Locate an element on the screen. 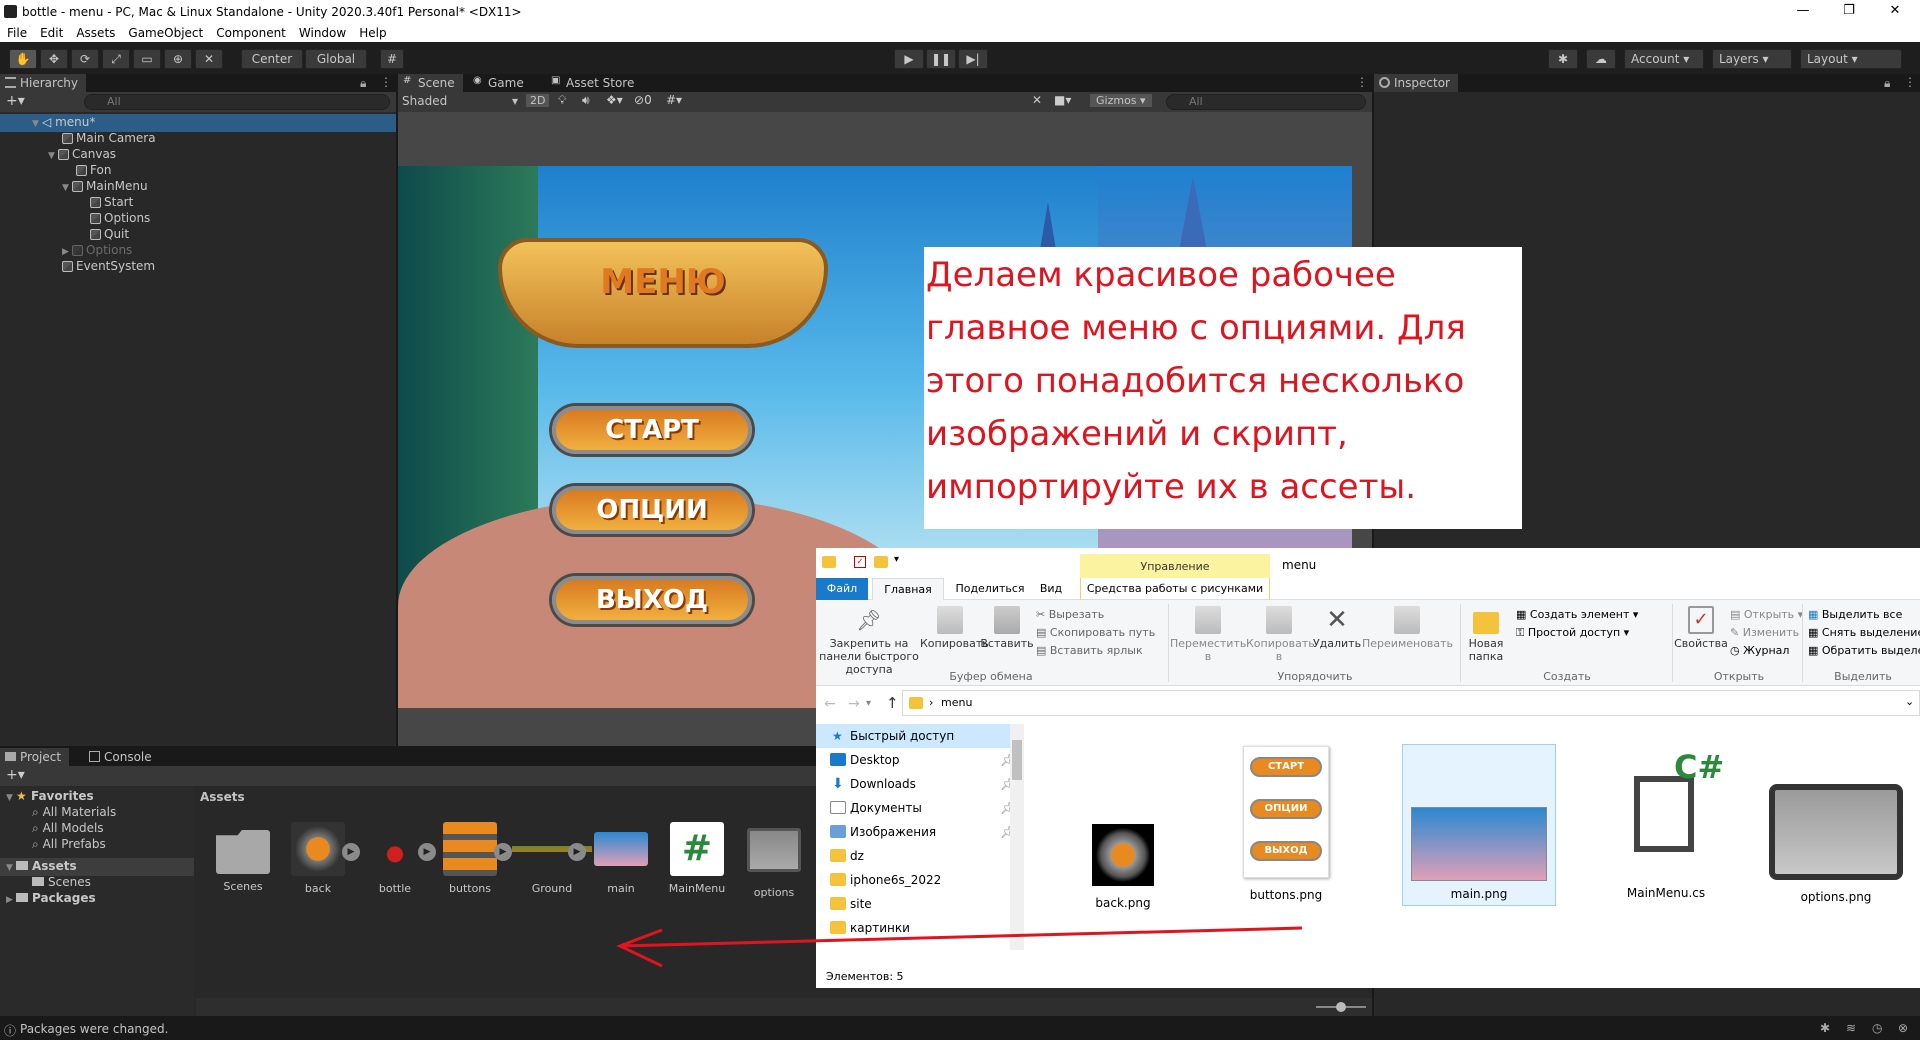  rename-button: Переименовать is located at coordinates (1407, 628).